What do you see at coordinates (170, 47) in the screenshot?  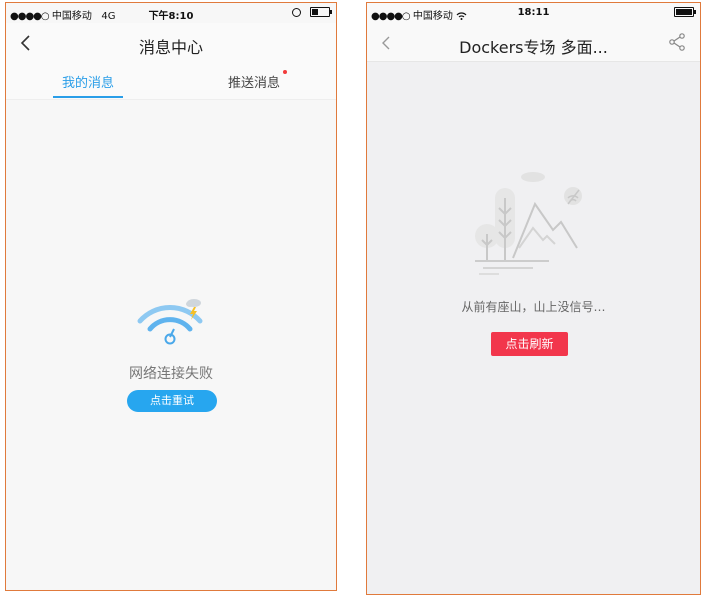 I see `page-title: 消息中心` at bounding box center [170, 47].